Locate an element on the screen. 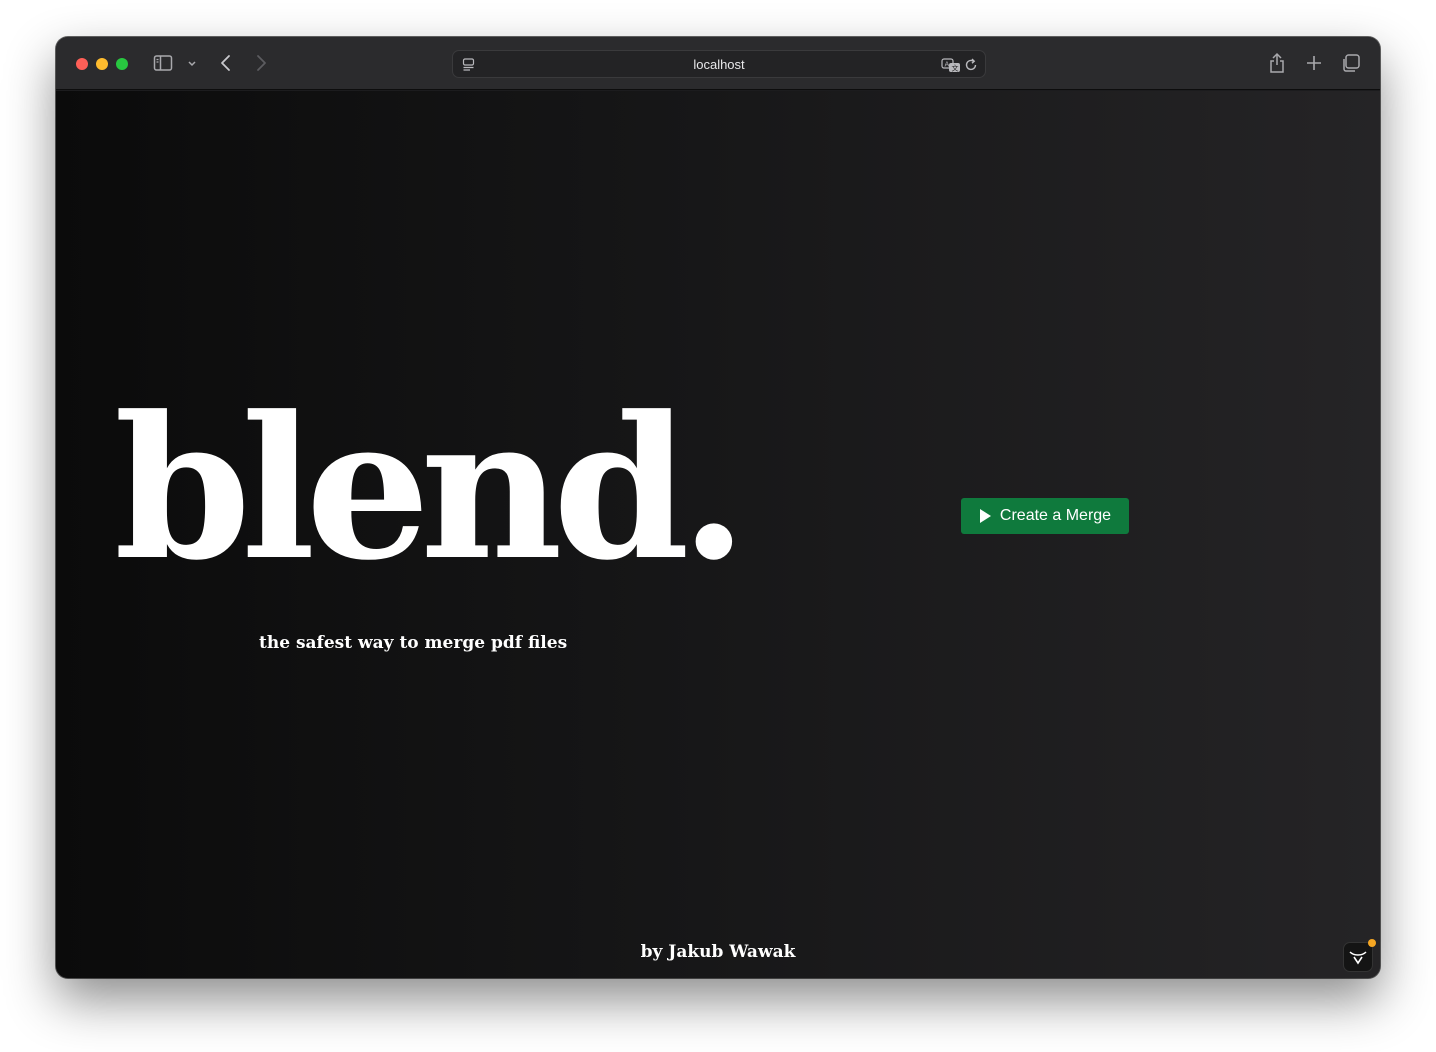 This screenshot has width=1436, height=1052. chevron-down-icon is located at coordinates (192, 63).